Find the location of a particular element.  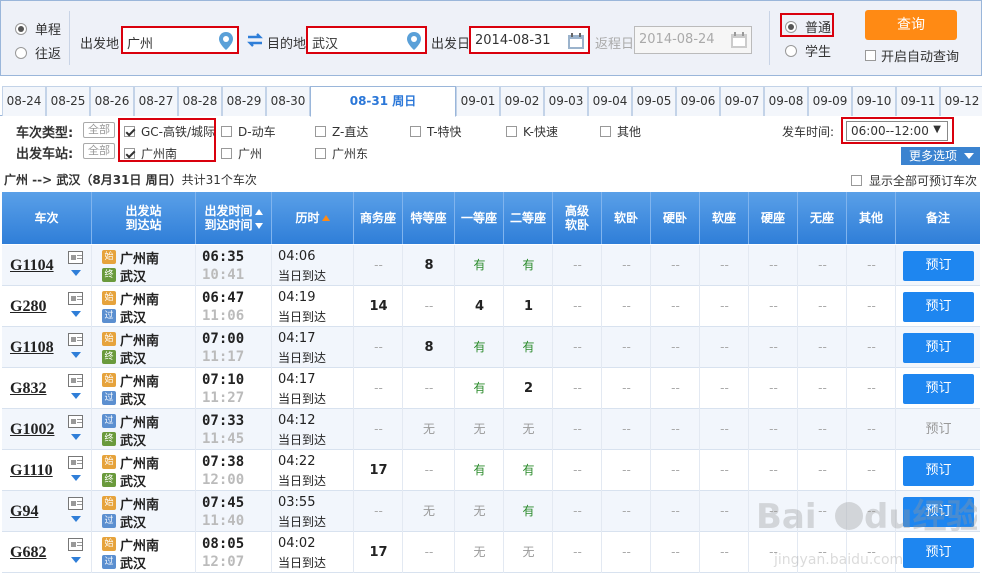

to-input: 武汉 is located at coordinates (366, 40).